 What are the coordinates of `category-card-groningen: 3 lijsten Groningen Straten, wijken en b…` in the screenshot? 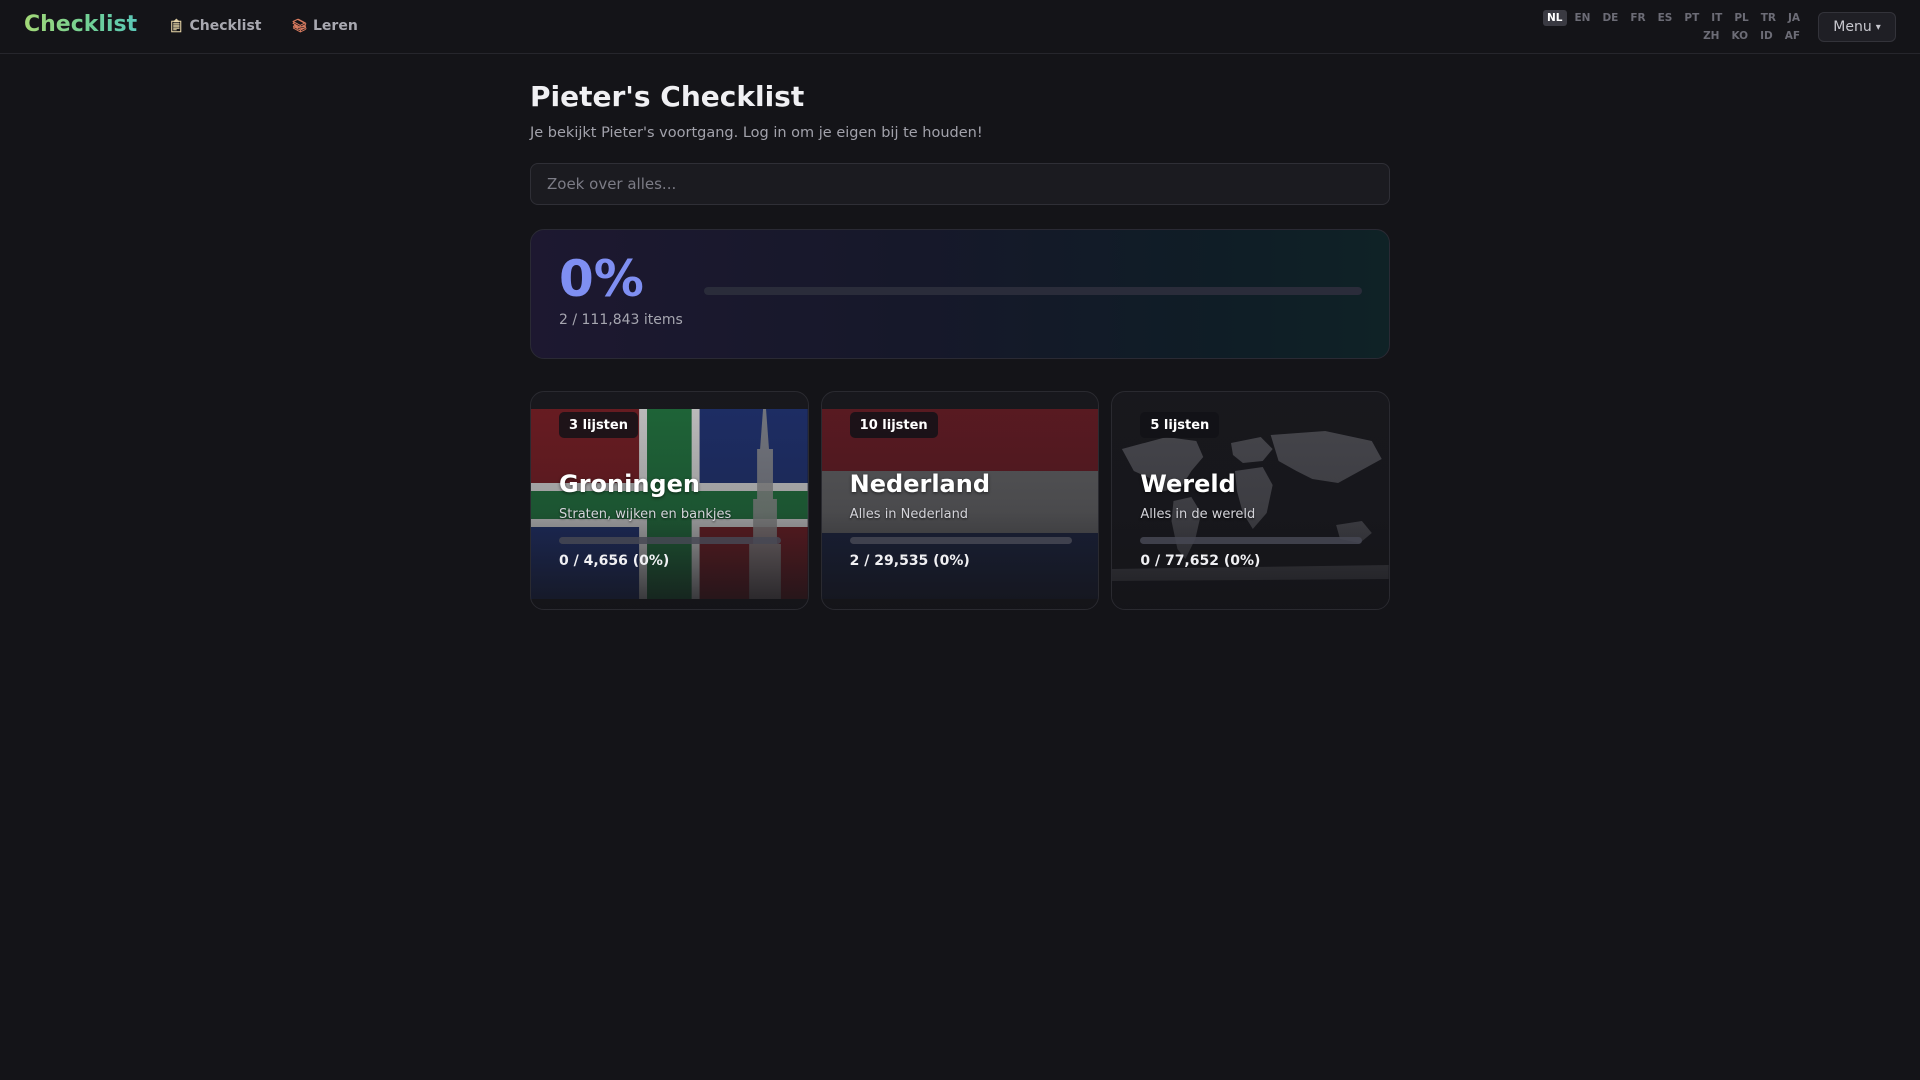 It's located at (669, 500).